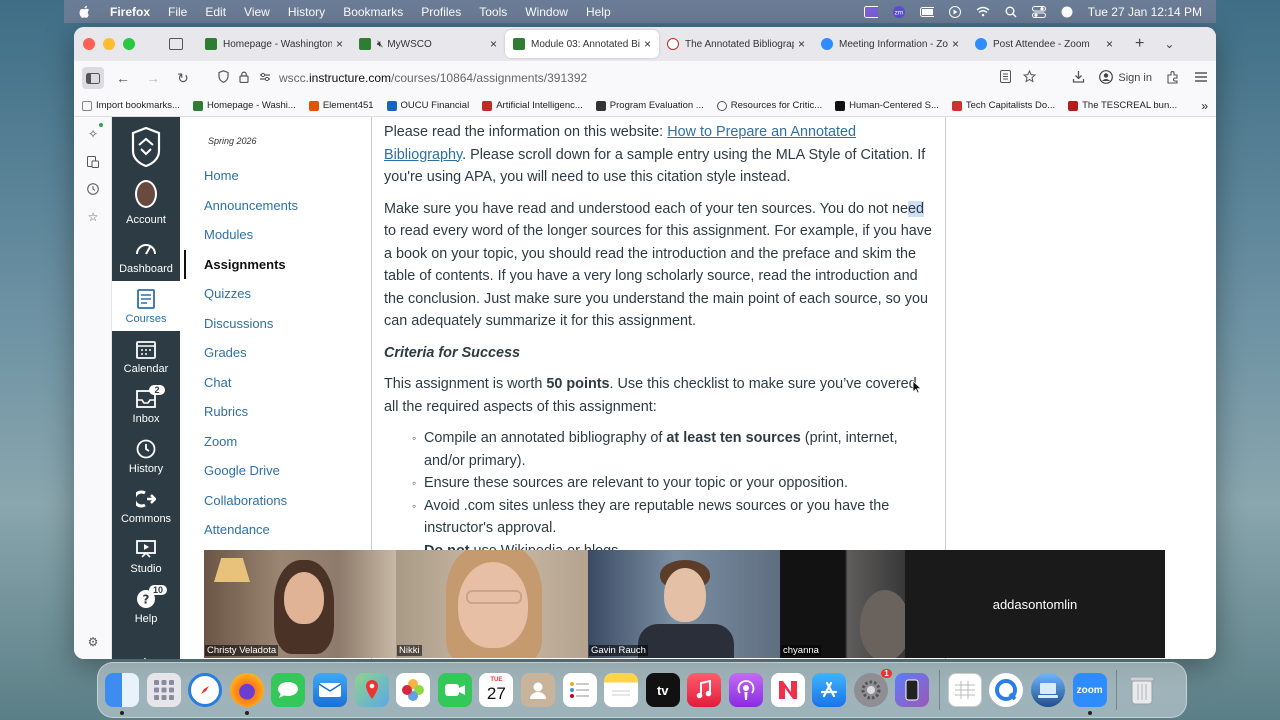 This screenshot has width=1280, height=720. What do you see at coordinates (1201, 78) in the screenshot?
I see `app-menu-hamburger-icon` at bounding box center [1201, 78].